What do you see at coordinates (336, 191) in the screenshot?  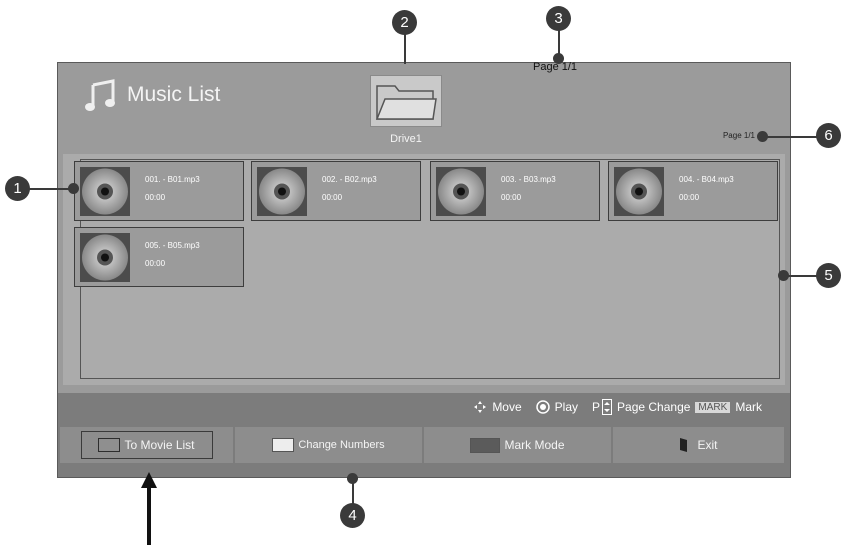 I see `music-item-2: 002. - B02.mp3 00:00` at bounding box center [336, 191].